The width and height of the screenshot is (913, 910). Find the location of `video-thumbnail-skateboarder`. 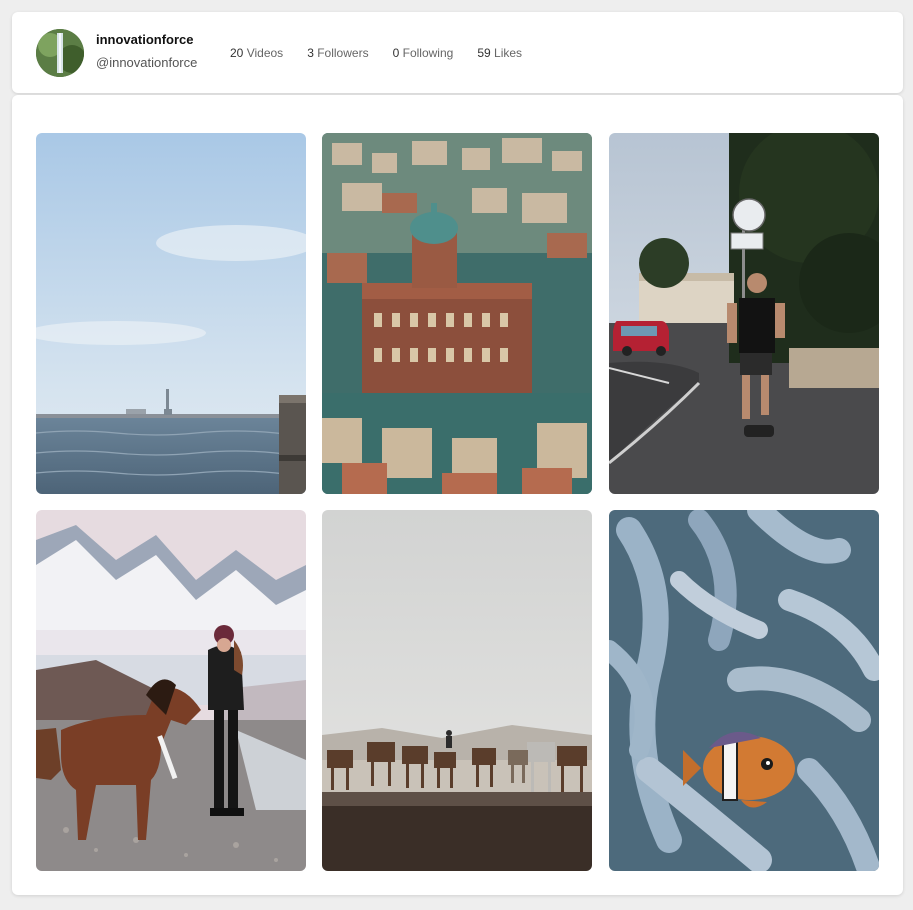

video-thumbnail-skateboarder is located at coordinates (744, 313).